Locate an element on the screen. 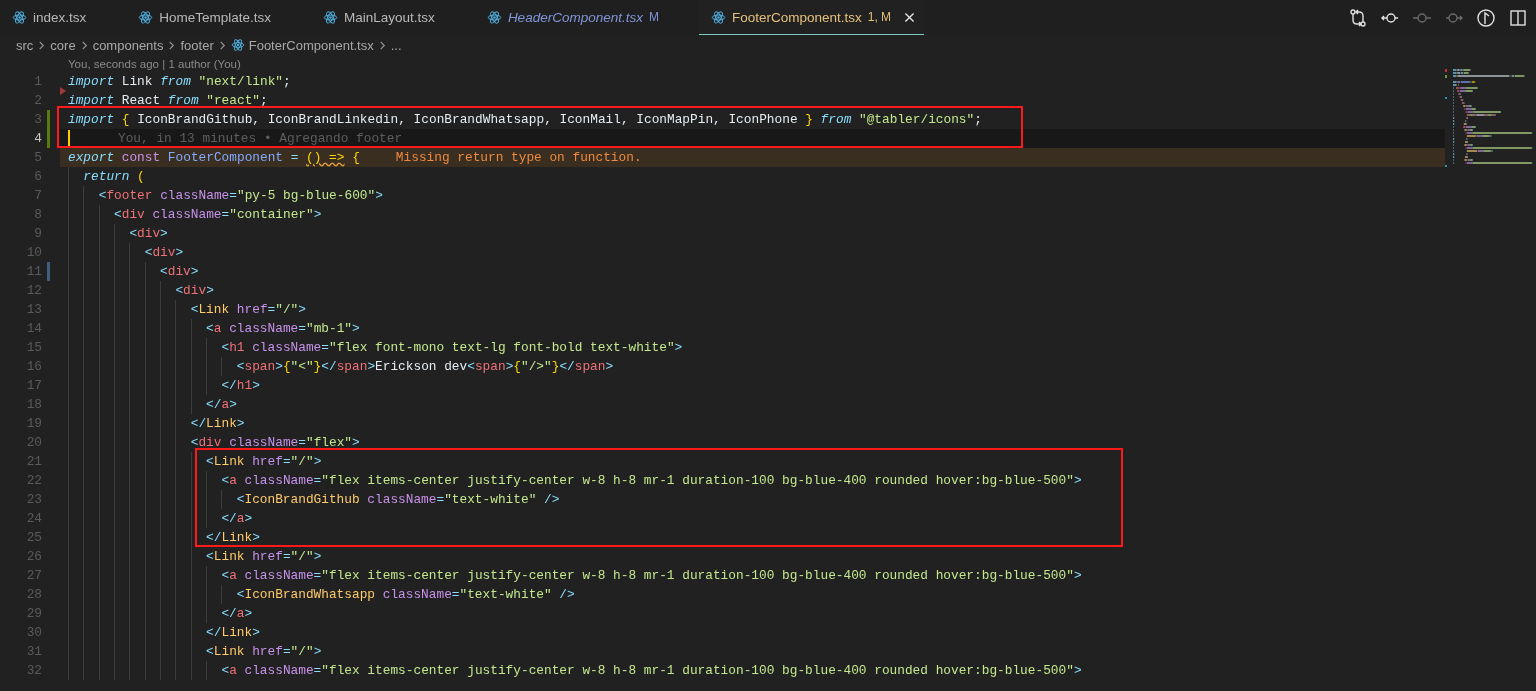  line-number: 11 is located at coordinates (34, 272).